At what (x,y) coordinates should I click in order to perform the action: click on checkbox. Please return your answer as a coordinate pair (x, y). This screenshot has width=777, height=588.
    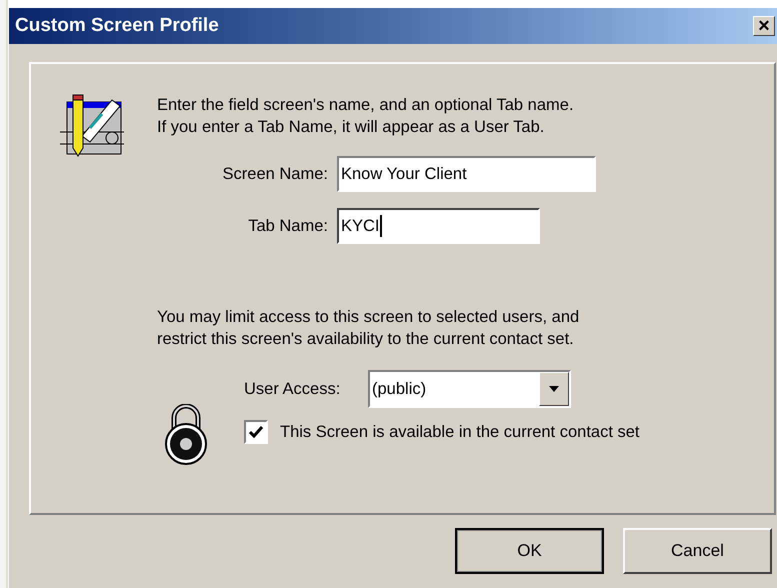
    Looking at the image, I should click on (256, 432).